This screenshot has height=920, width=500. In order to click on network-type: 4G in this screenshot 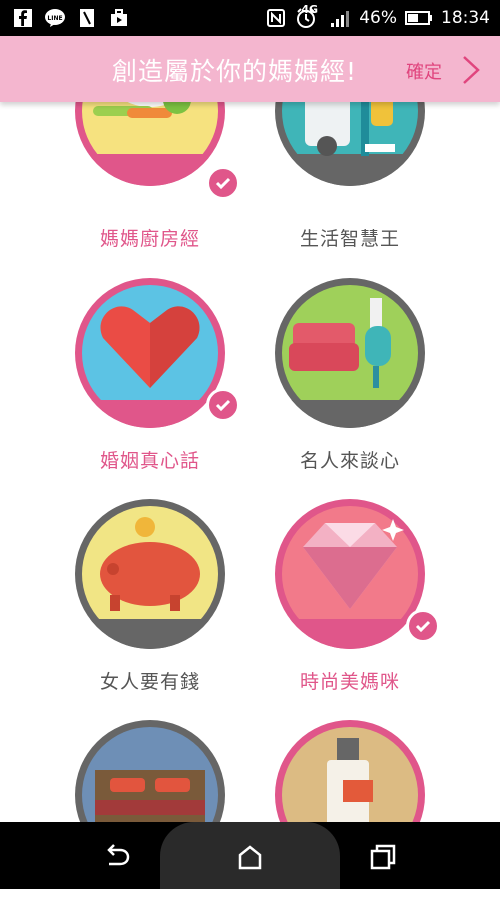, I will do `click(309, 9)`.